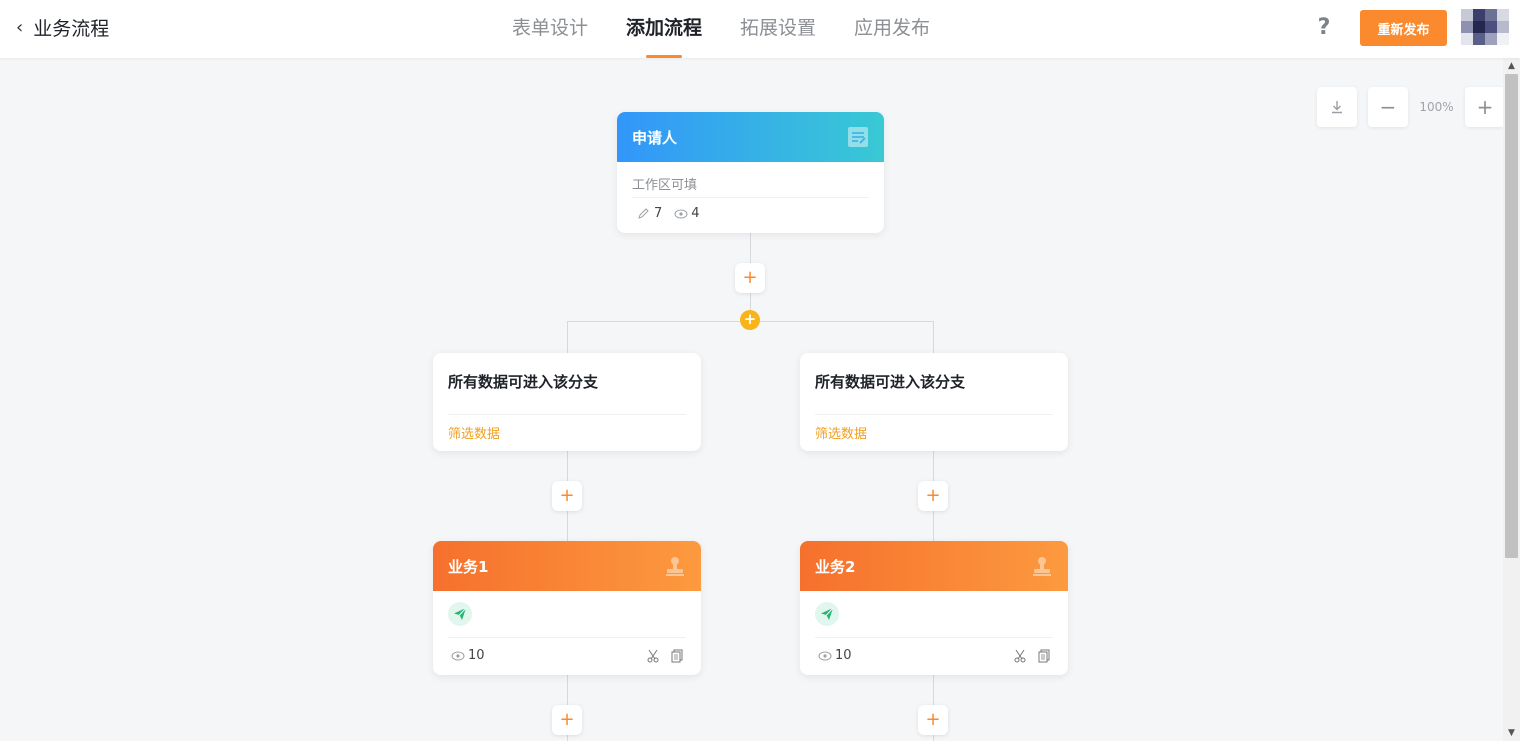 Image resolution: width=1520 pixels, height=741 pixels. What do you see at coordinates (750, 320) in the screenshot?
I see `add-branch-button: +` at bounding box center [750, 320].